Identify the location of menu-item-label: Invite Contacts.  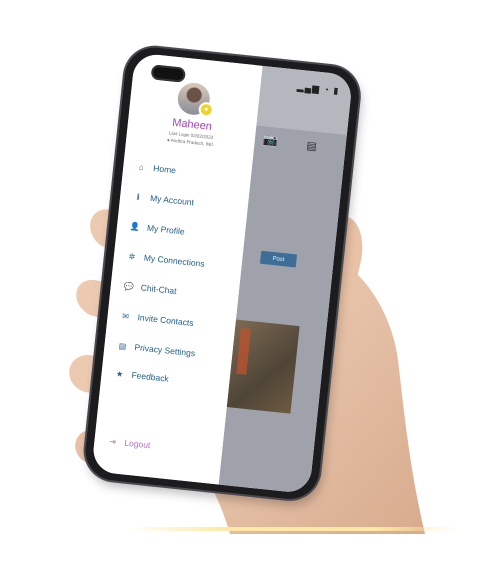
(166, 320).